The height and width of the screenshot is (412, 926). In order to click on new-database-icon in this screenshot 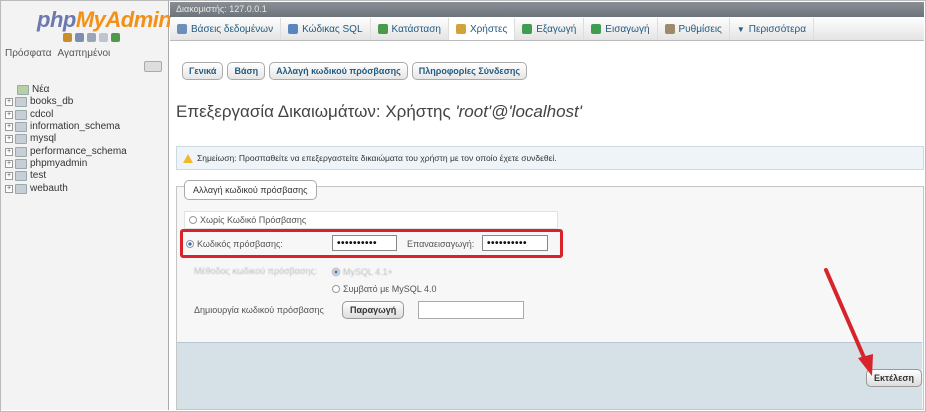, I will do `click(23, 90)`.